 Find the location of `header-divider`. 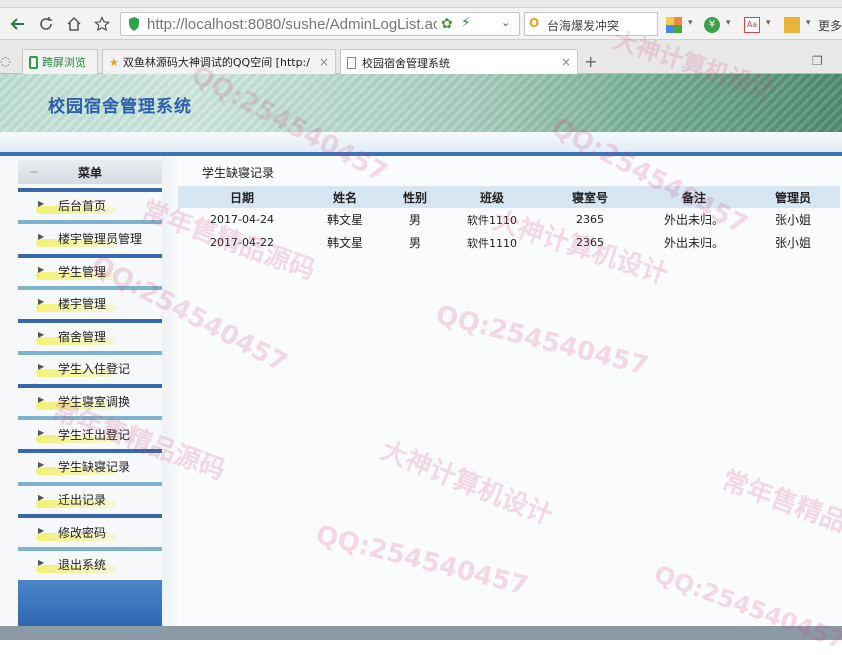

header-divider is located at coordinates (421, 142).